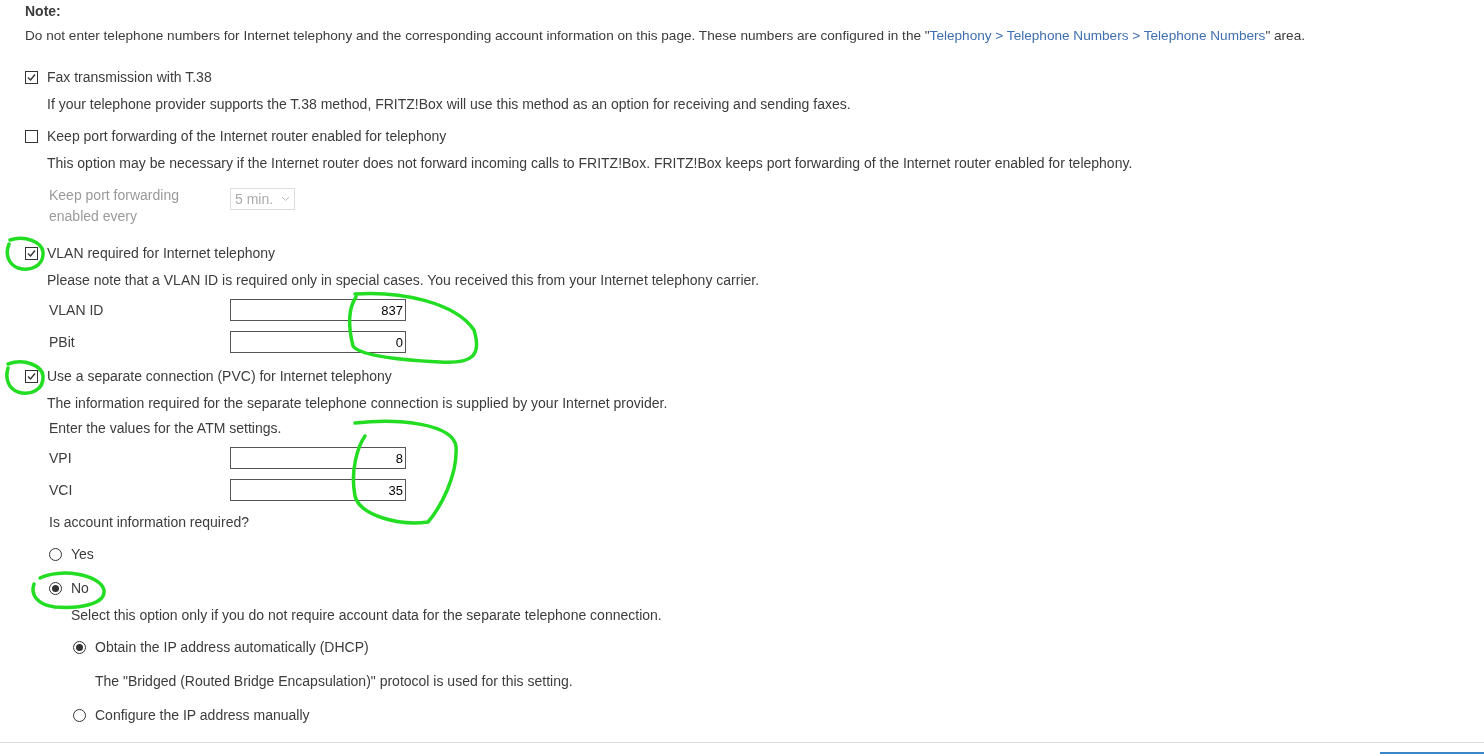 The height and width of the screenshot is (754, 1484). What do you see at coordinates (77, 310) in the screenshot?
I see `field-label: VLAN ID` at bounding box center [77, 310].